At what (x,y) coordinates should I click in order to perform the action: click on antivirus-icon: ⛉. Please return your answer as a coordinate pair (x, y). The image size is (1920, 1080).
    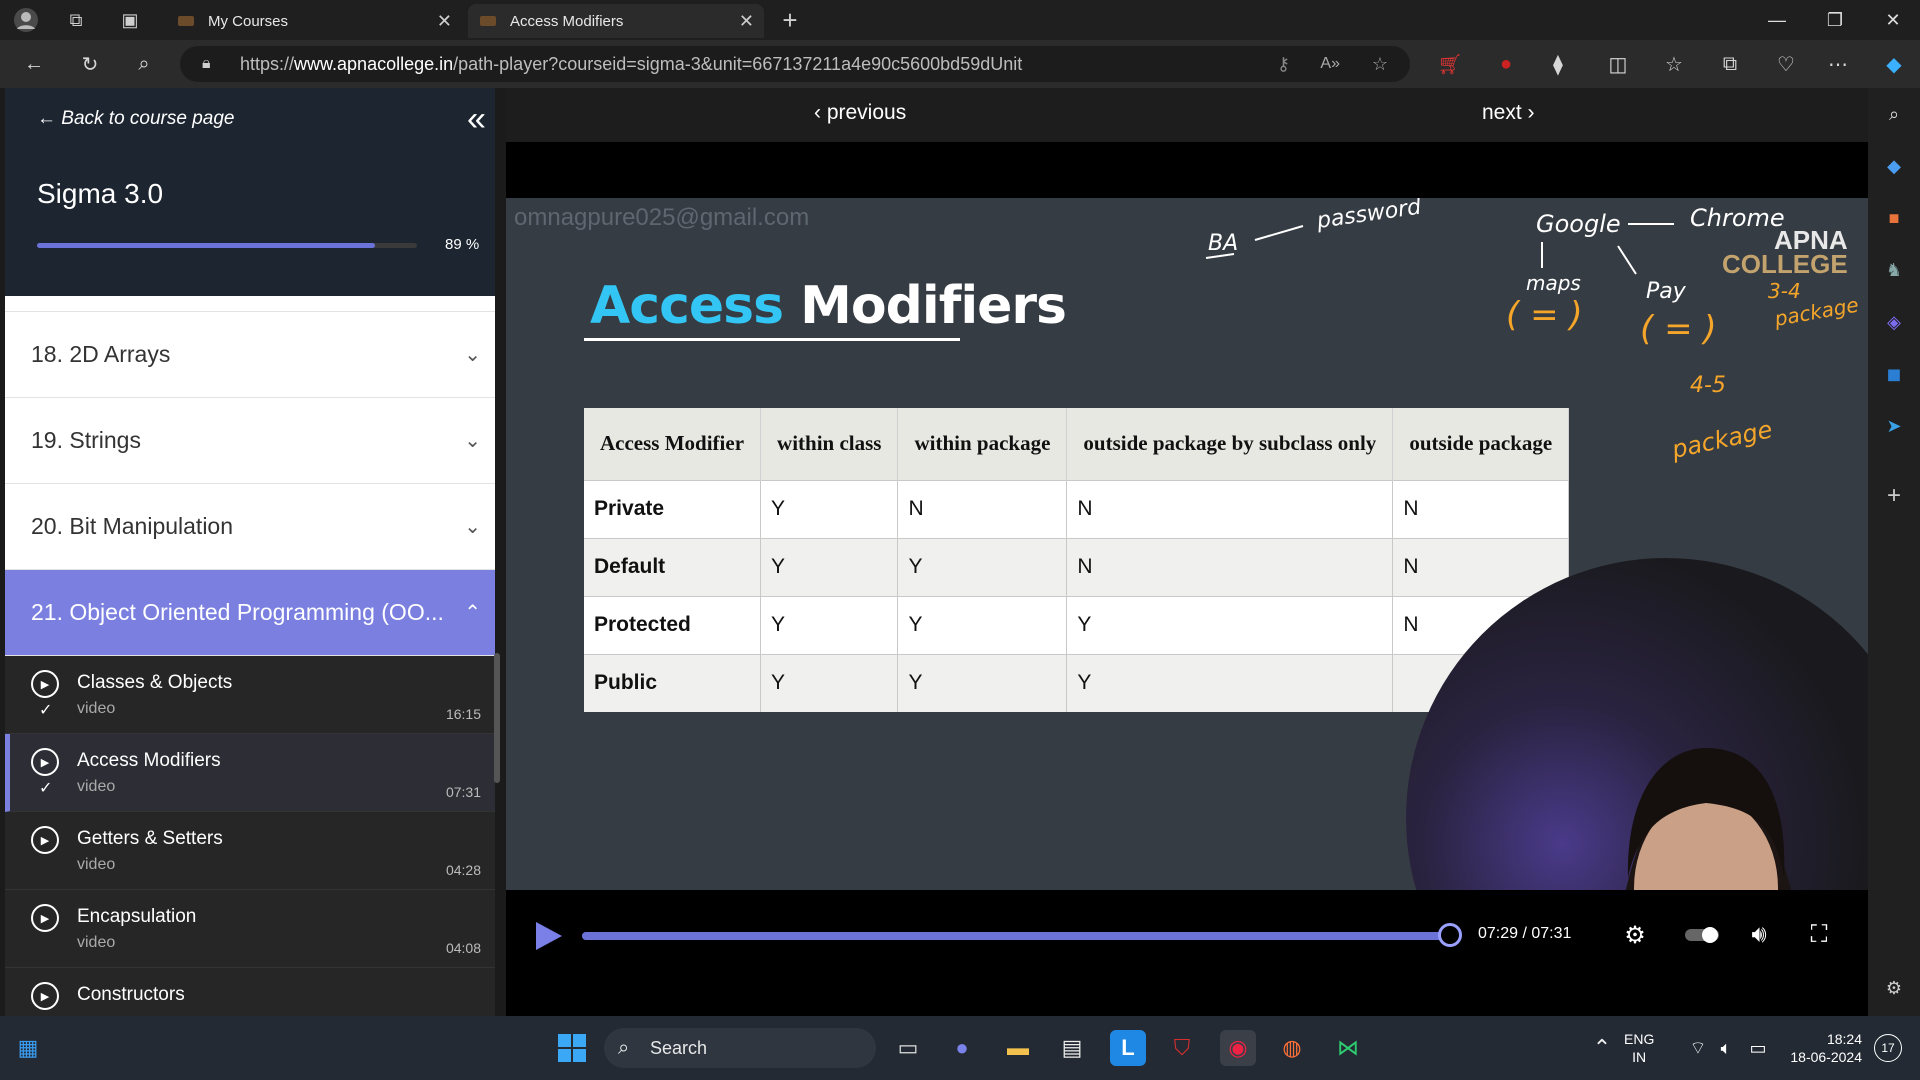
    Looking at the image, I should click on (1182, 1048).